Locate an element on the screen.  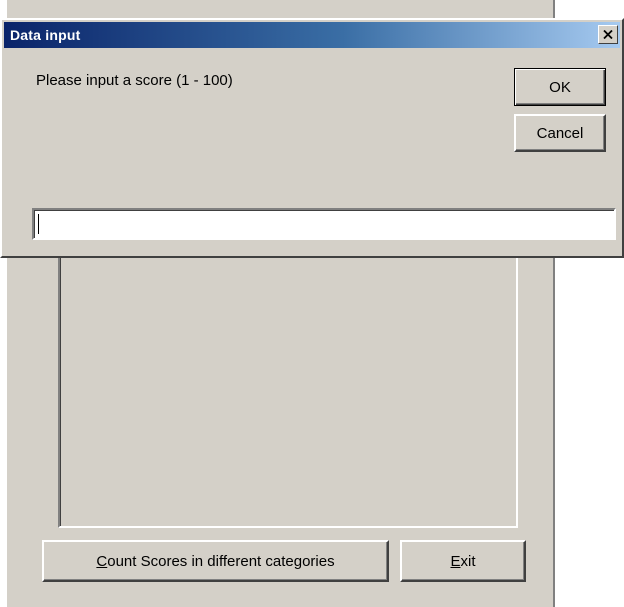
close-button is located at coordinates (608, 34).